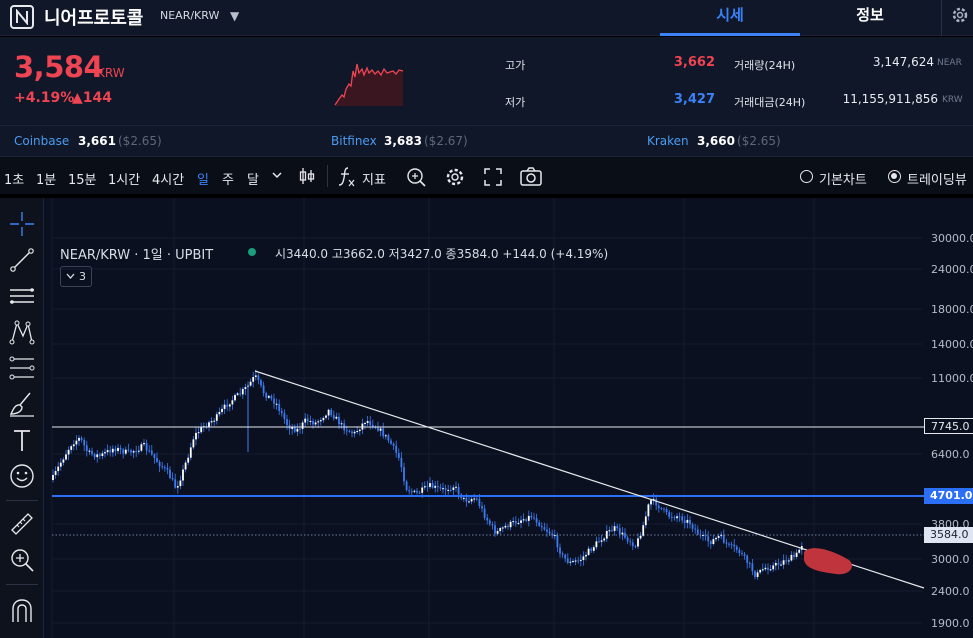 The image size is (973, 638). Describe the element at coordinates (97, 141) in the screenshot. I see `exchange-price: 3,661` at that location.